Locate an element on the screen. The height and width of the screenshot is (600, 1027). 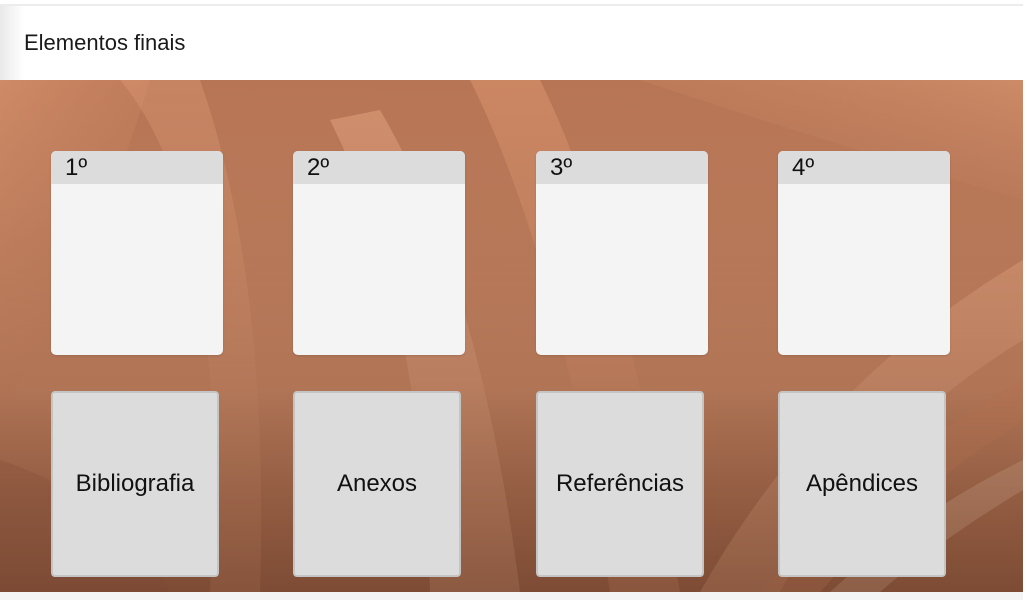
card-label: Anexos is located at coordinates (377, 483).